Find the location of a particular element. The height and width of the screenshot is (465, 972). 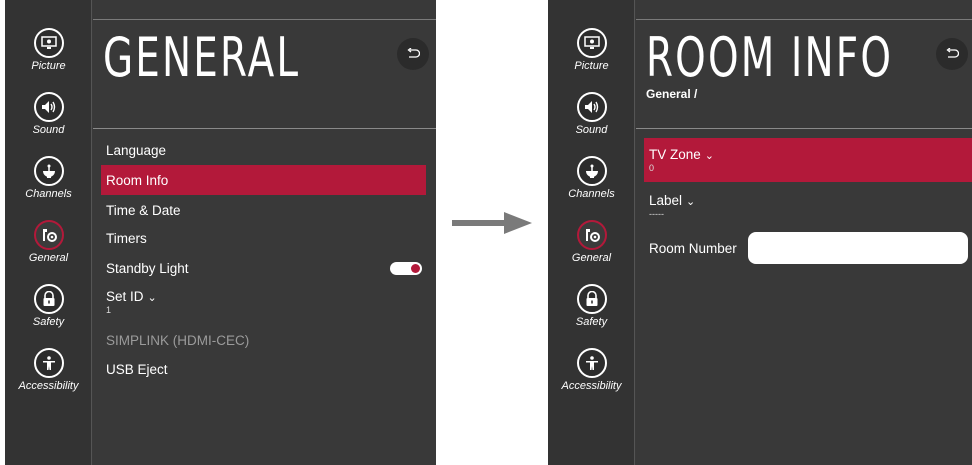

page-title: GENERAL is located at coordinates (202, 57).